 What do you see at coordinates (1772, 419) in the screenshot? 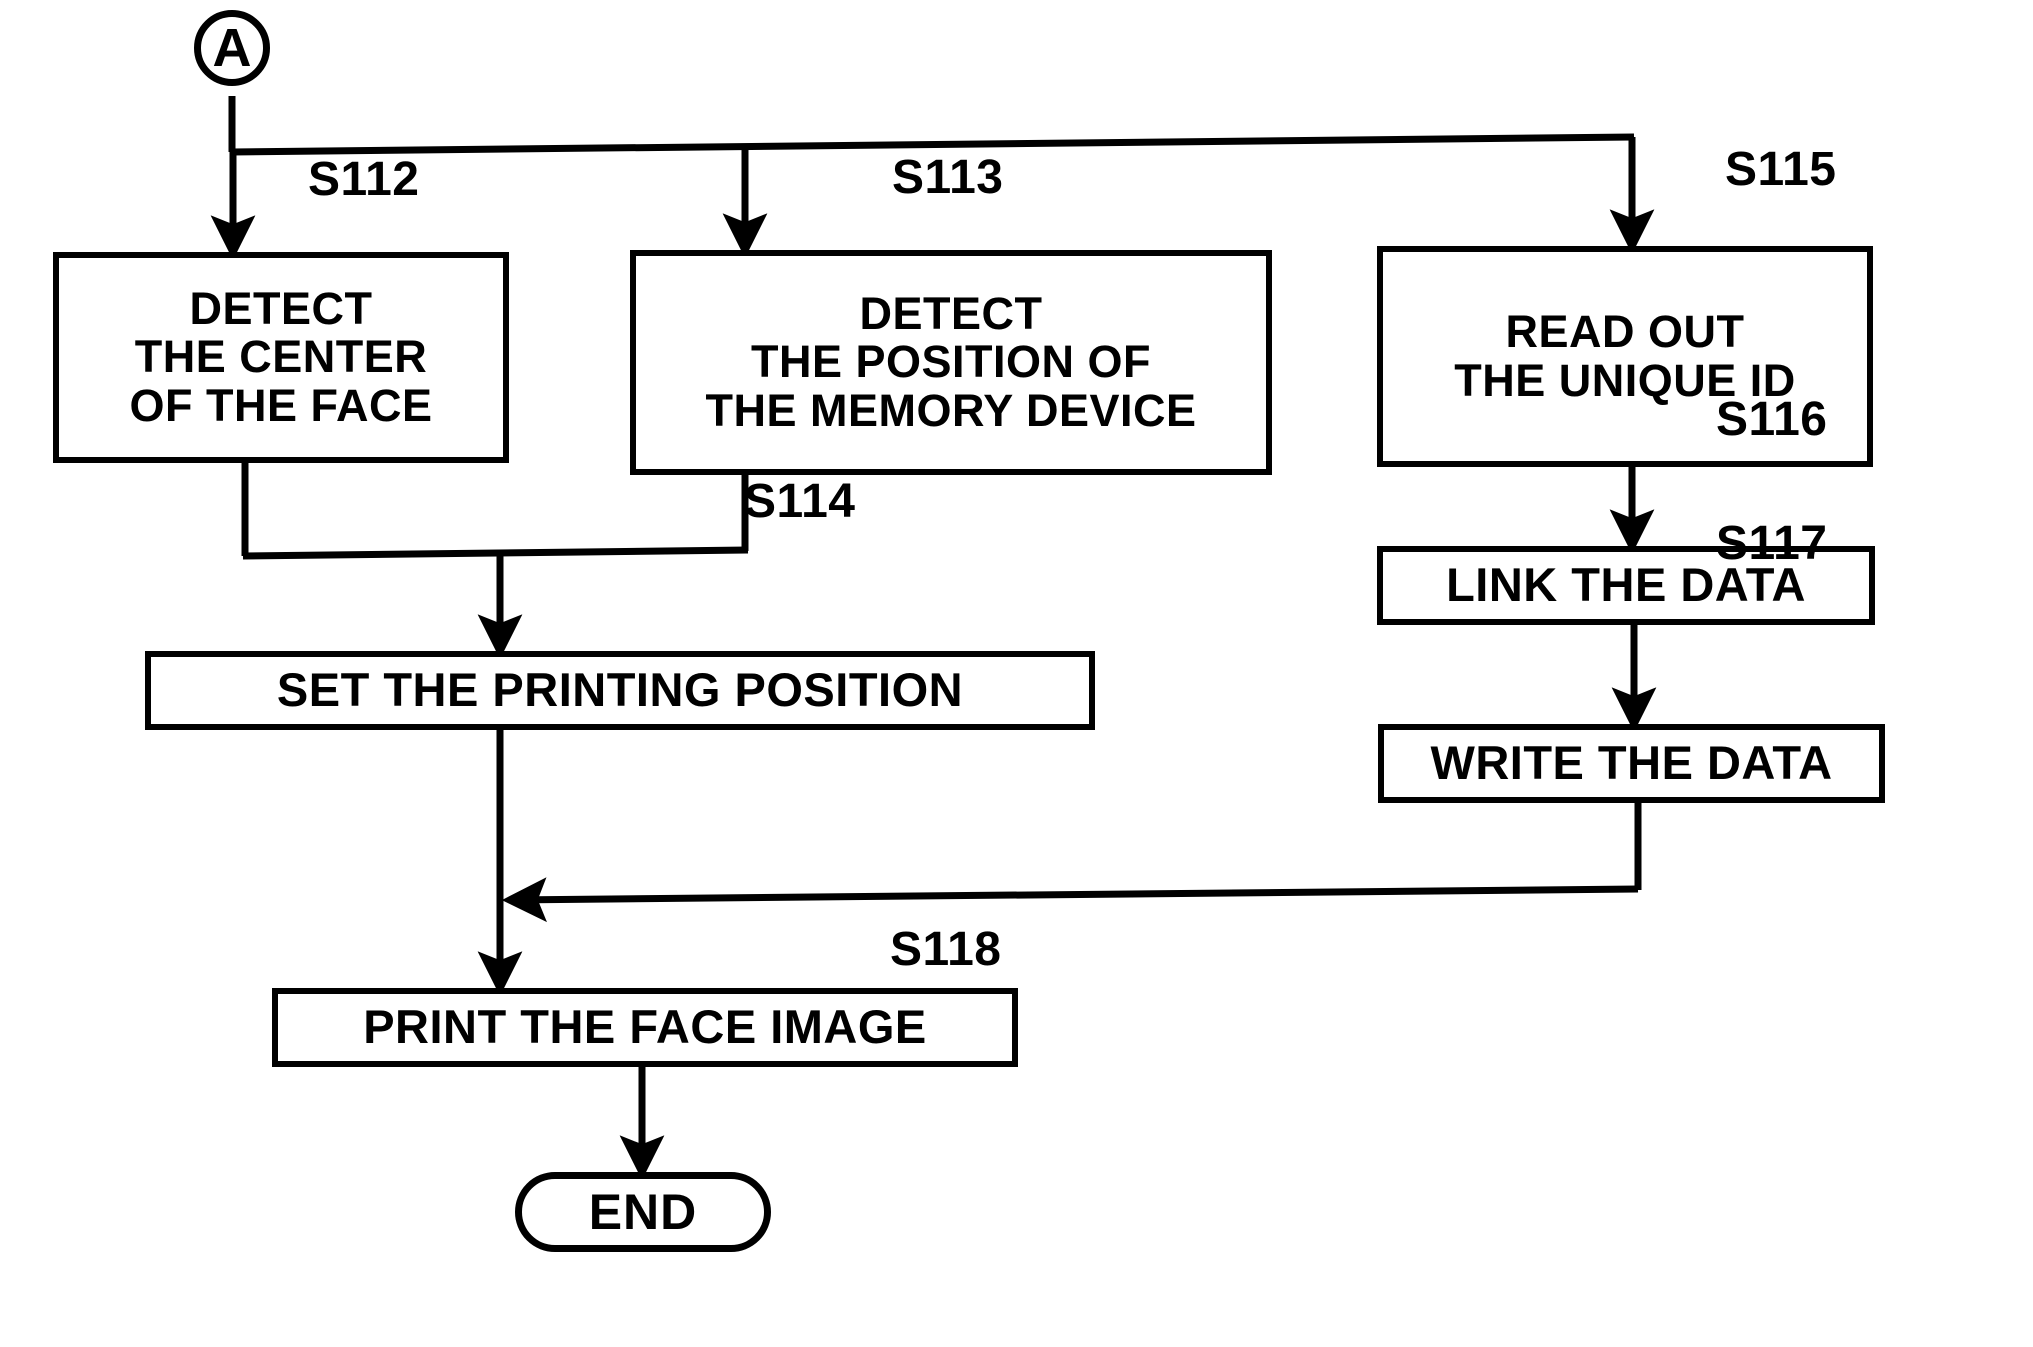
I see `step-label-s116: S116` at bounding box center [1772, 419].